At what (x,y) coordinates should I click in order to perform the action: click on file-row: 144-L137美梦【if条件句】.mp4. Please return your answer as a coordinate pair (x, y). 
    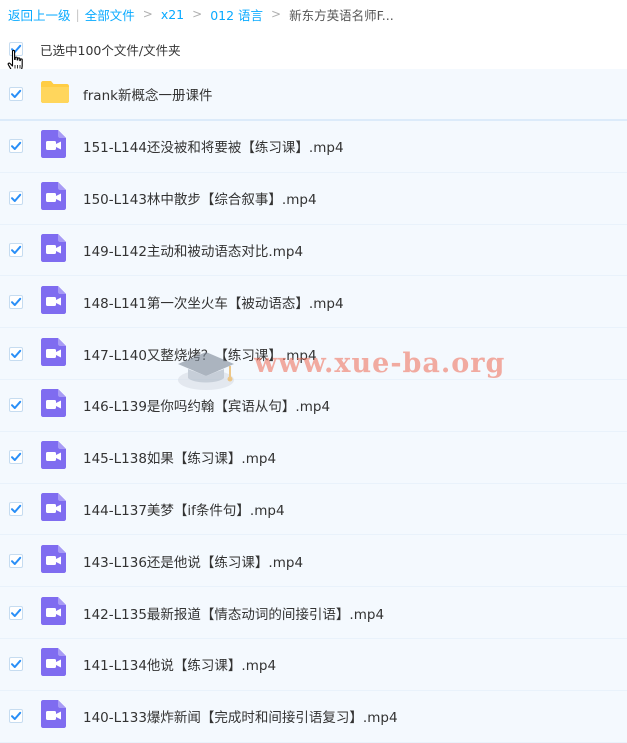
    Looking at the image, I should click on (313, 509).